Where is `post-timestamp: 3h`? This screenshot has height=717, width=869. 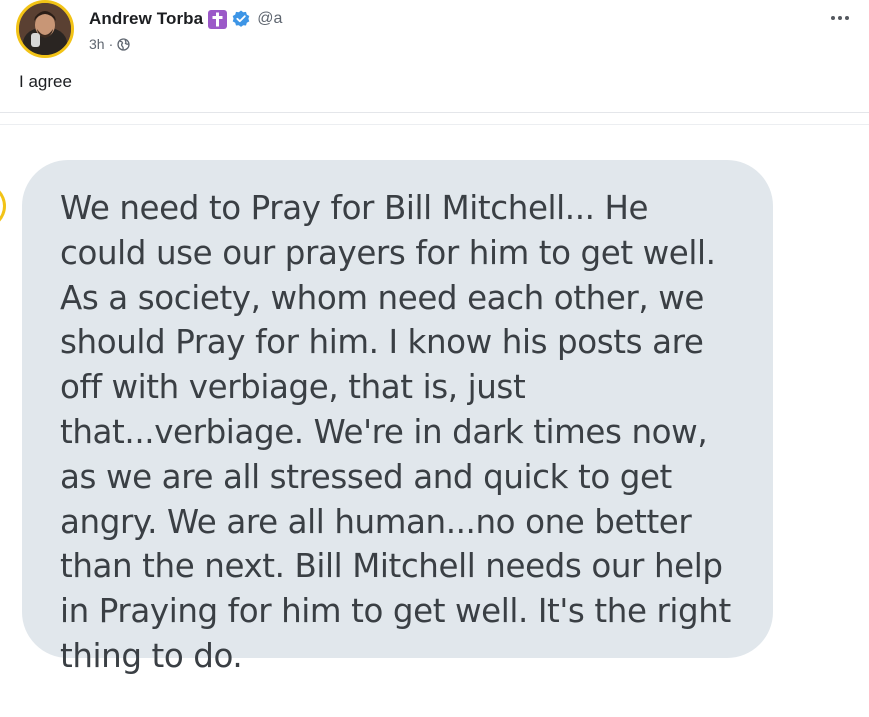
post-timestamp: 3h is located at coordinates (97, 44).